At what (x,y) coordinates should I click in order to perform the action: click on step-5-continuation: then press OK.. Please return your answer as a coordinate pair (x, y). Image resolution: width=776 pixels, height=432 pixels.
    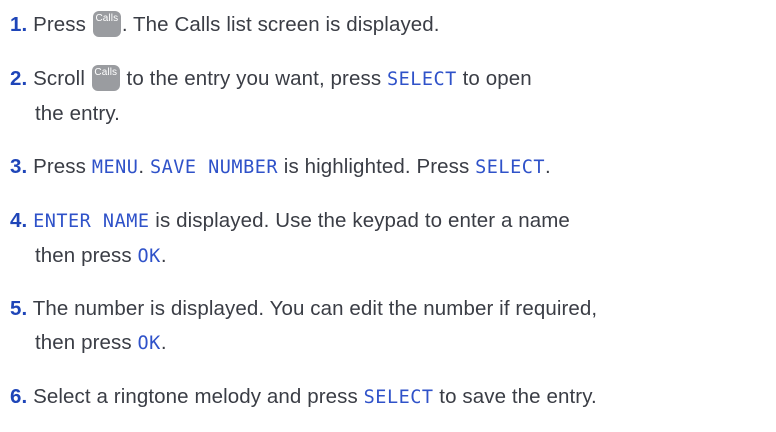
    Looking at the image, I should click on (101, 342).